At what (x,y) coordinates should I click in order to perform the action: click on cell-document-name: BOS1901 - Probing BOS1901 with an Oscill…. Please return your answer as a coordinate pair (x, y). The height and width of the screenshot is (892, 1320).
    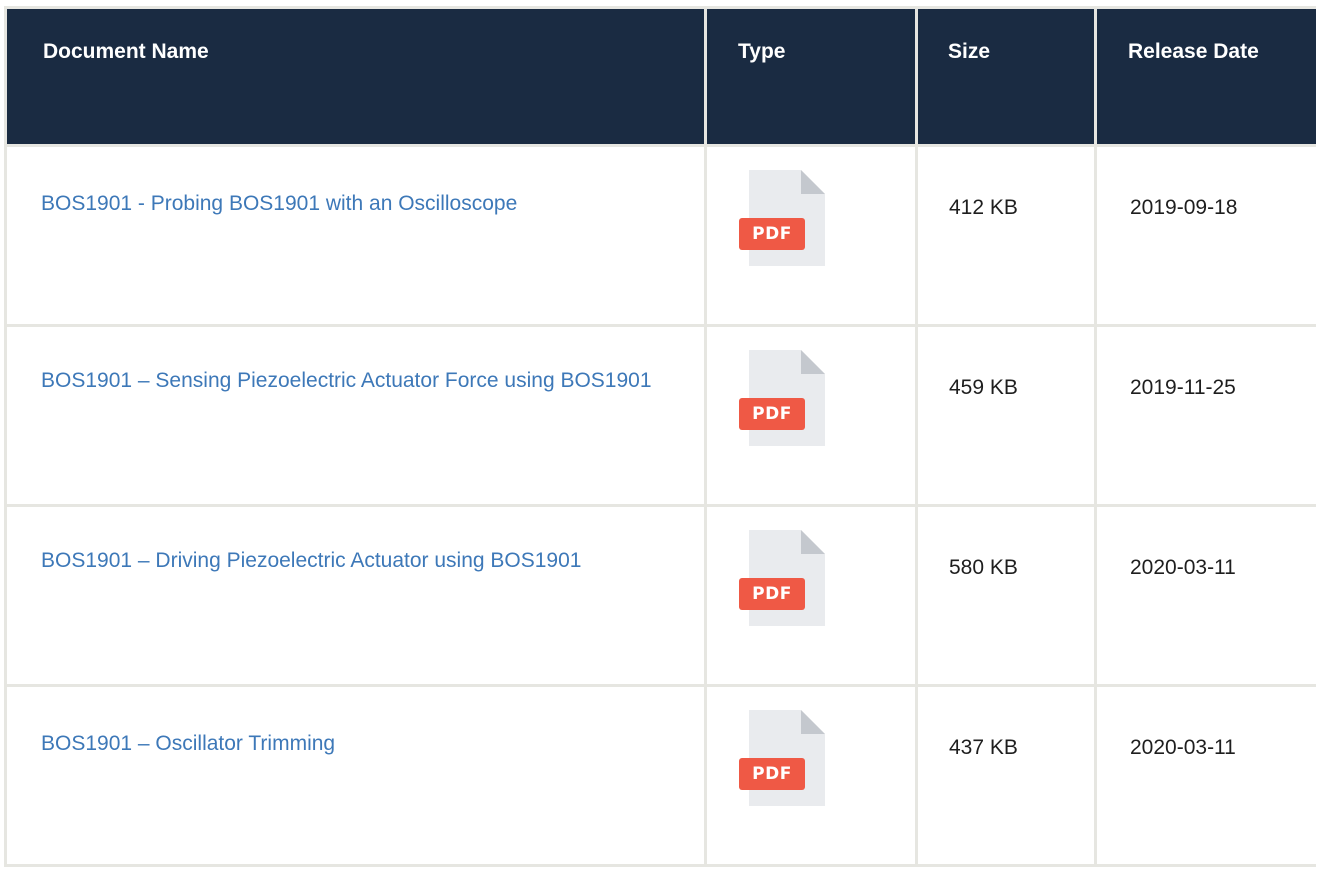
    Looking at the image, I should click on (355, 235).